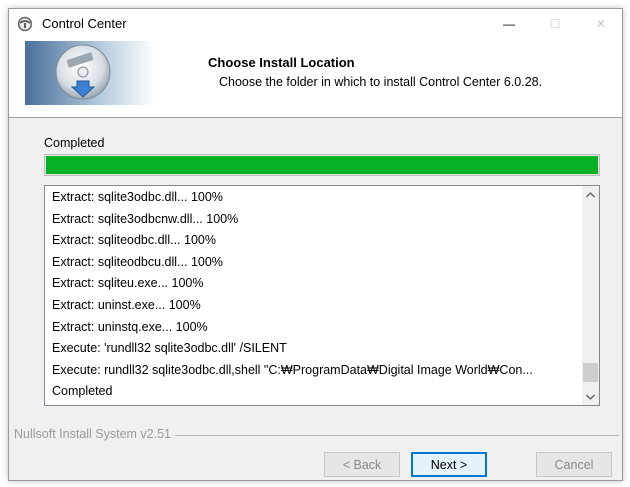  Describe the element at coordinates (137, 197) in the screenshot. I see `log-line: Extract: sqlite3odbc.dll... 100%` at that location.